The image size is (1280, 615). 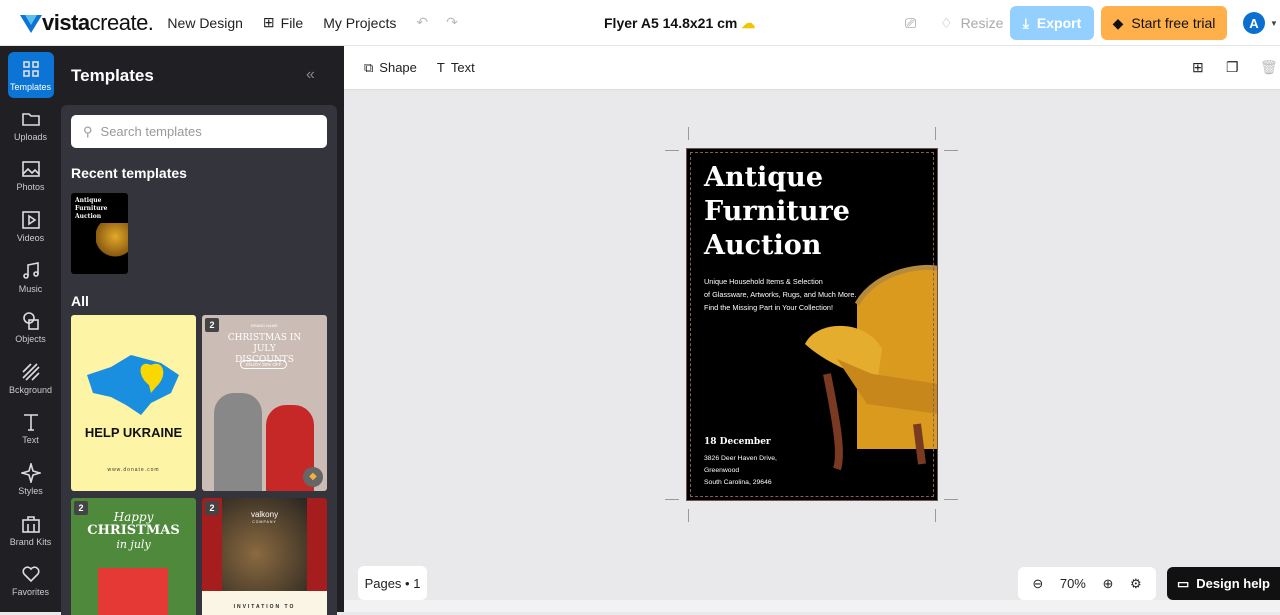 I want to click on template-text: INVITATION TO, so click(x=264, y=607).